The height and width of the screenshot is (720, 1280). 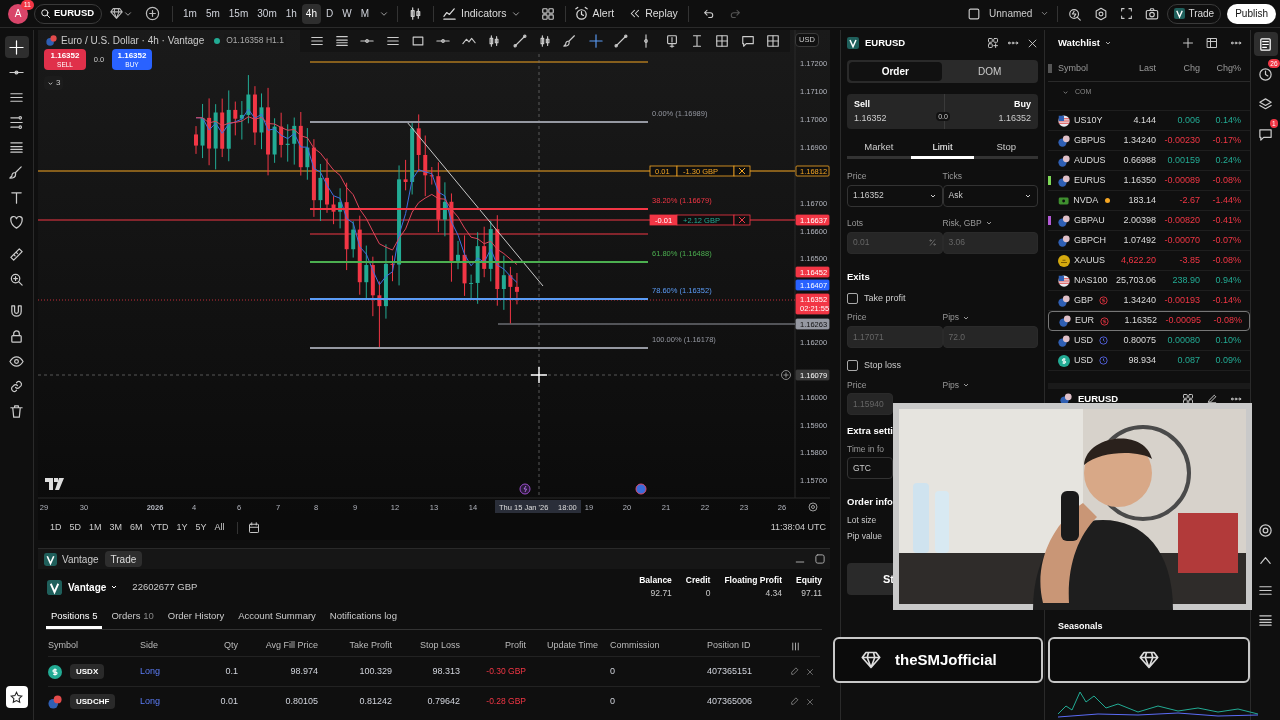 I want to click on column-header: Chg%, so click(x=1220, y=68).